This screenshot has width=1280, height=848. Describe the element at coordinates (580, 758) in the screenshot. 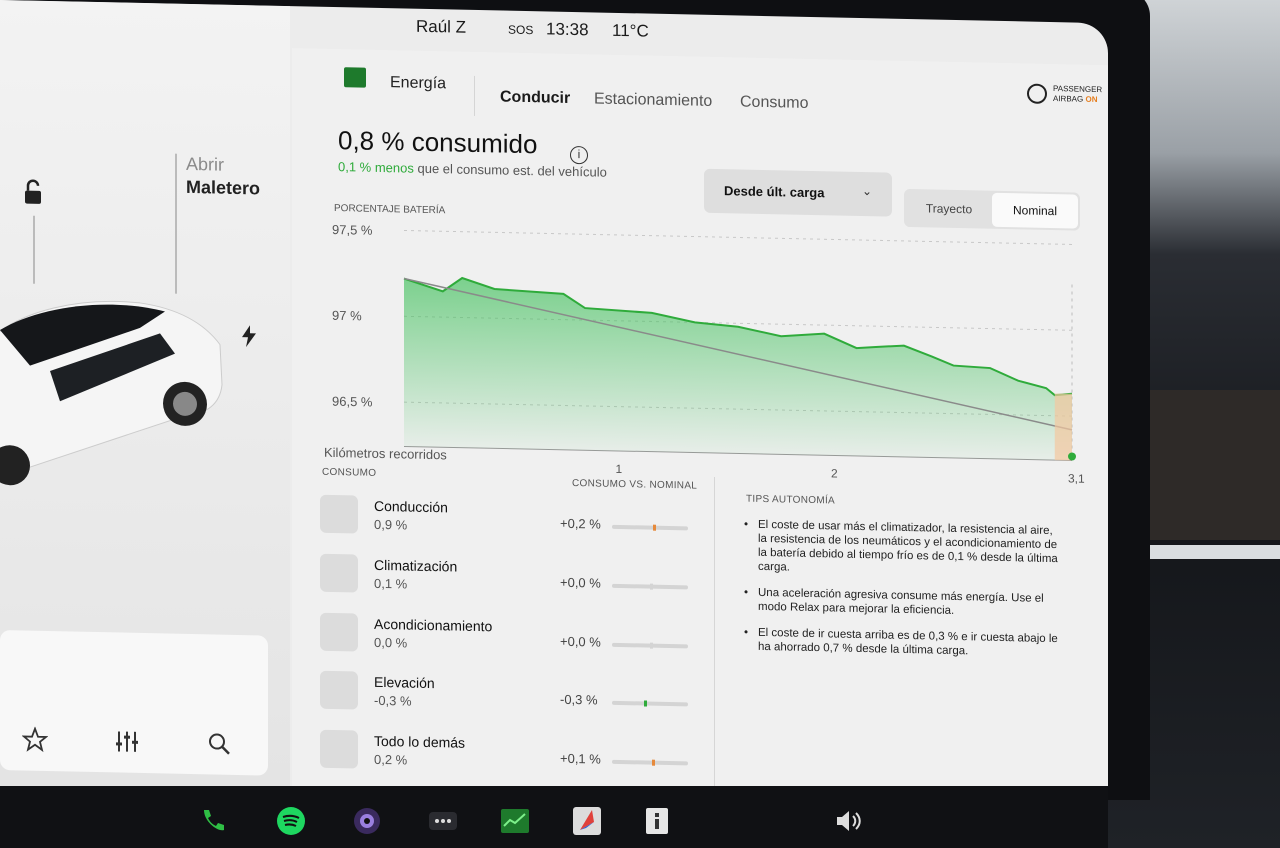

I see `row-delta: +0,1 %` at that location.